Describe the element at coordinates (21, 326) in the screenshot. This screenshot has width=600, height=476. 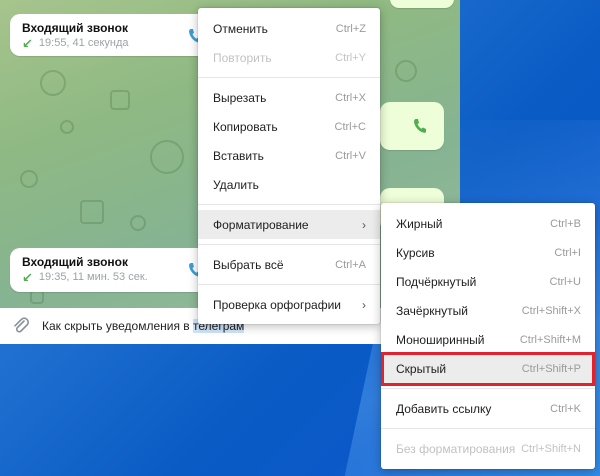
I see `attach-clip-icon` at that location.